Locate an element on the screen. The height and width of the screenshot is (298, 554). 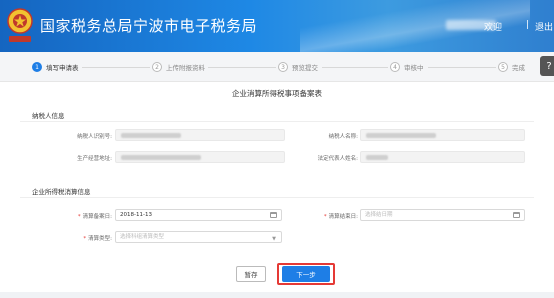
step-1: 1 填写申请表 is located at coordinates (55, 67).